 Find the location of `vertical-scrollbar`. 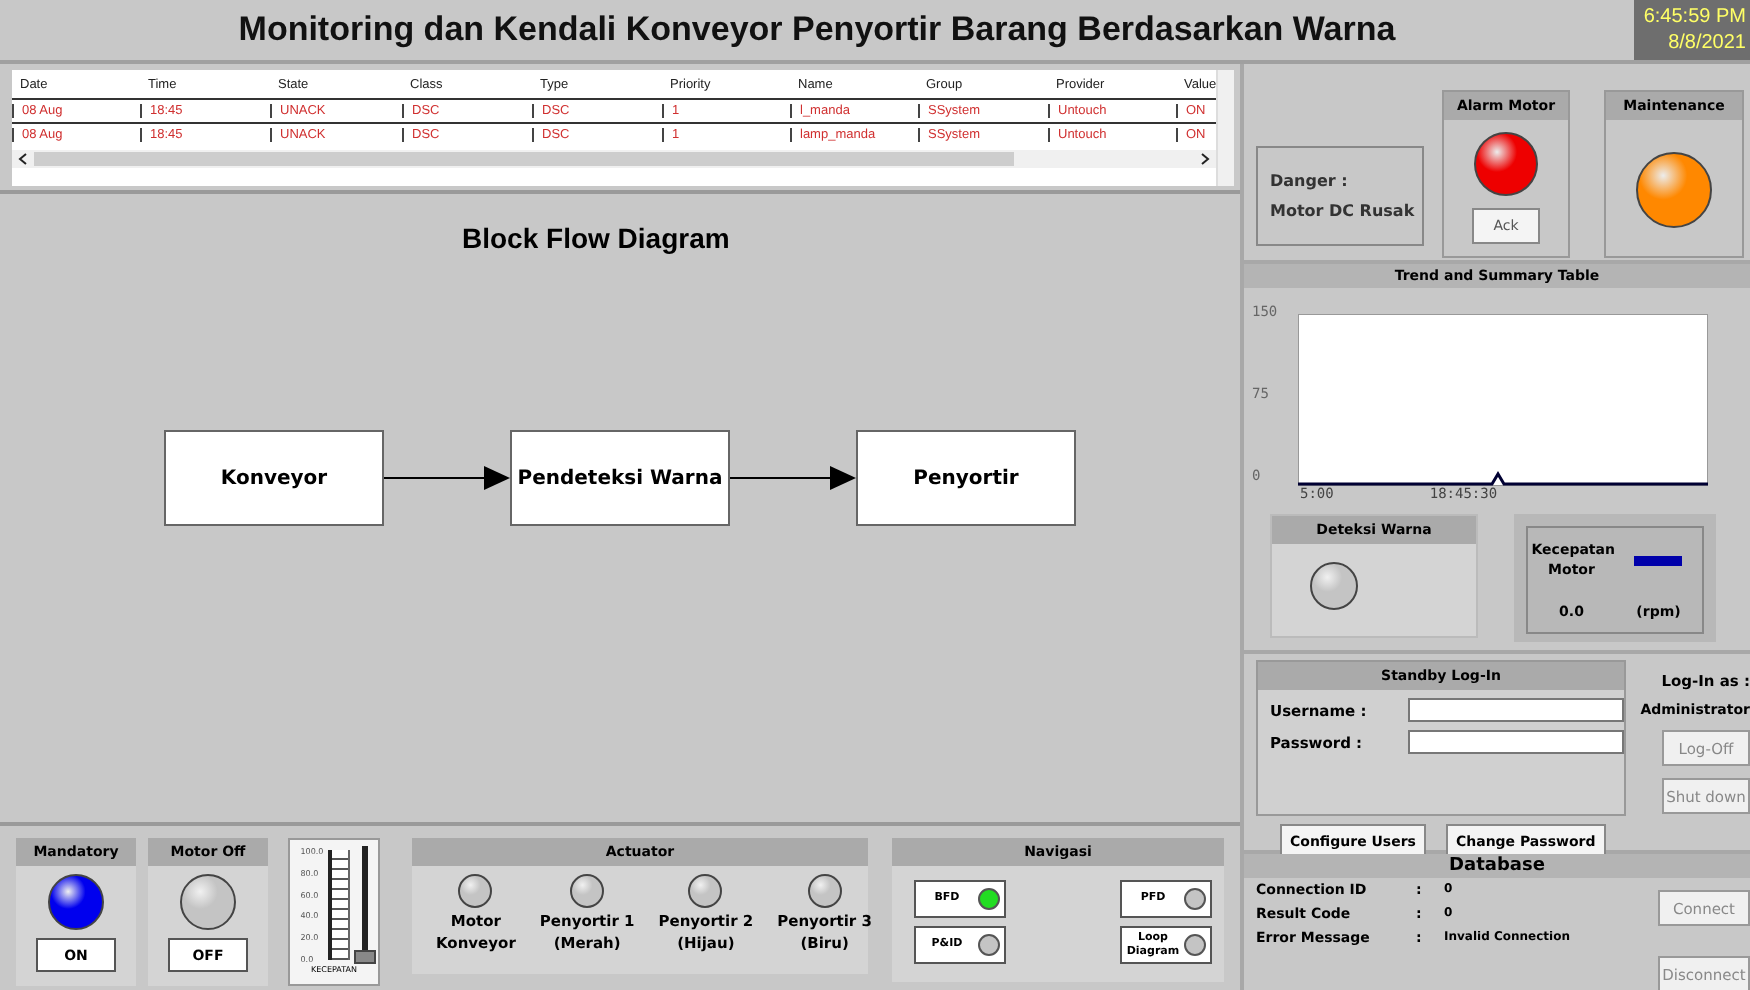

vertical-scrollbar is located at coordinates (1225, 128).